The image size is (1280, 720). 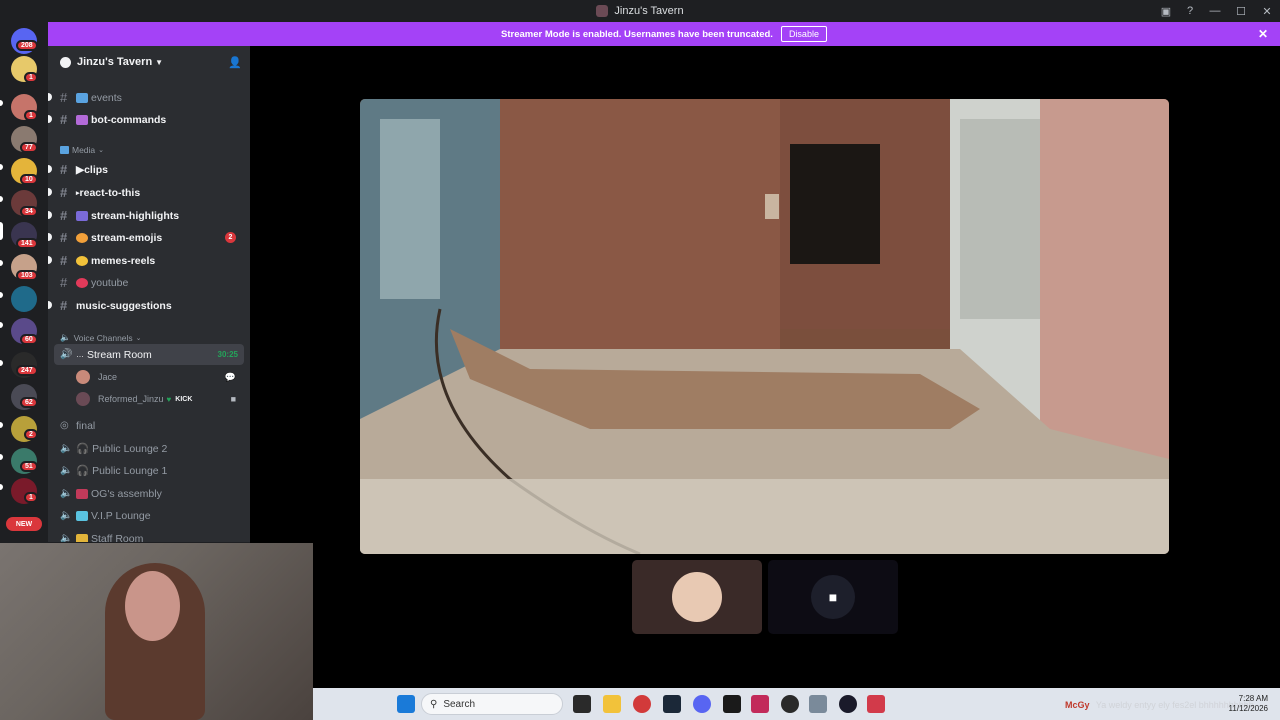 I want to click on maximize-icon: ☐, so click(x=1241, y=11).